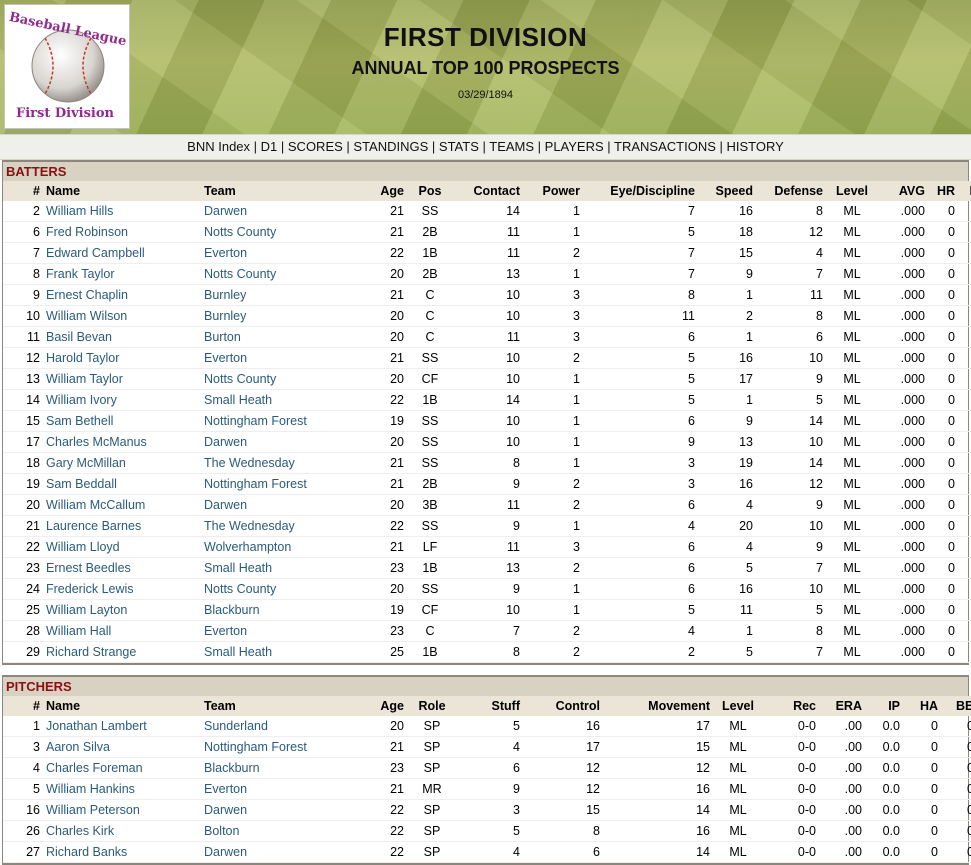 This screenshot has width=971, height=865. What do you see at coordinates (903, 191) in the screenshot?
I see `column-header-avg: AVG` at bounding box center [903, 191].